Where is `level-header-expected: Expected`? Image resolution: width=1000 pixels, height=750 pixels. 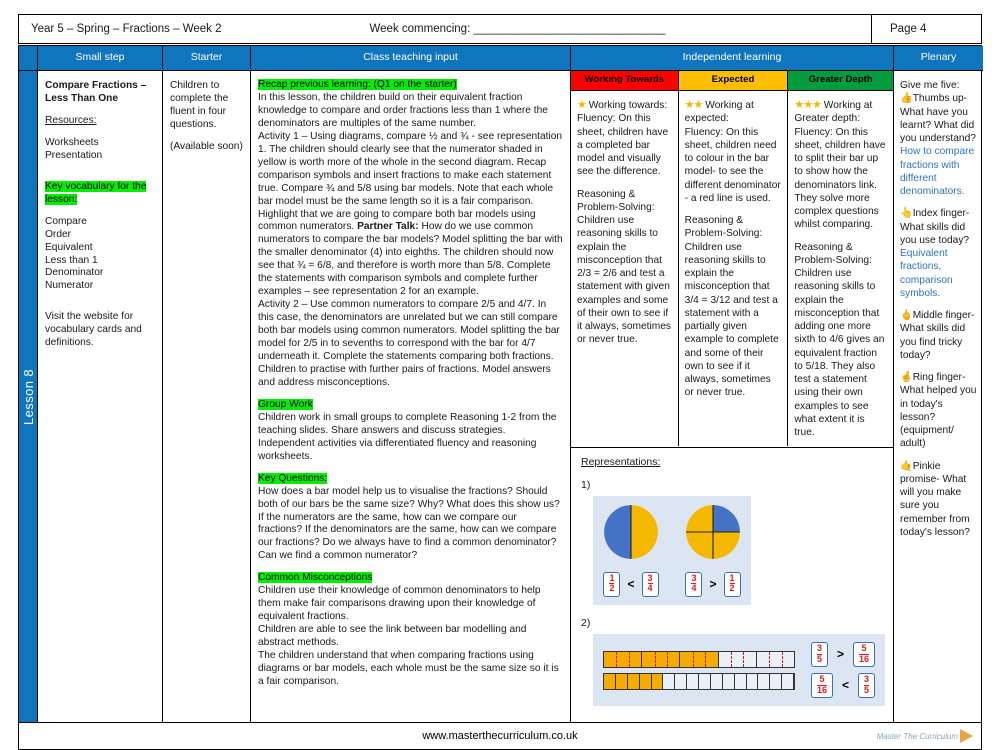 level-header-expected: Expected is located at coordinates (733, 81).